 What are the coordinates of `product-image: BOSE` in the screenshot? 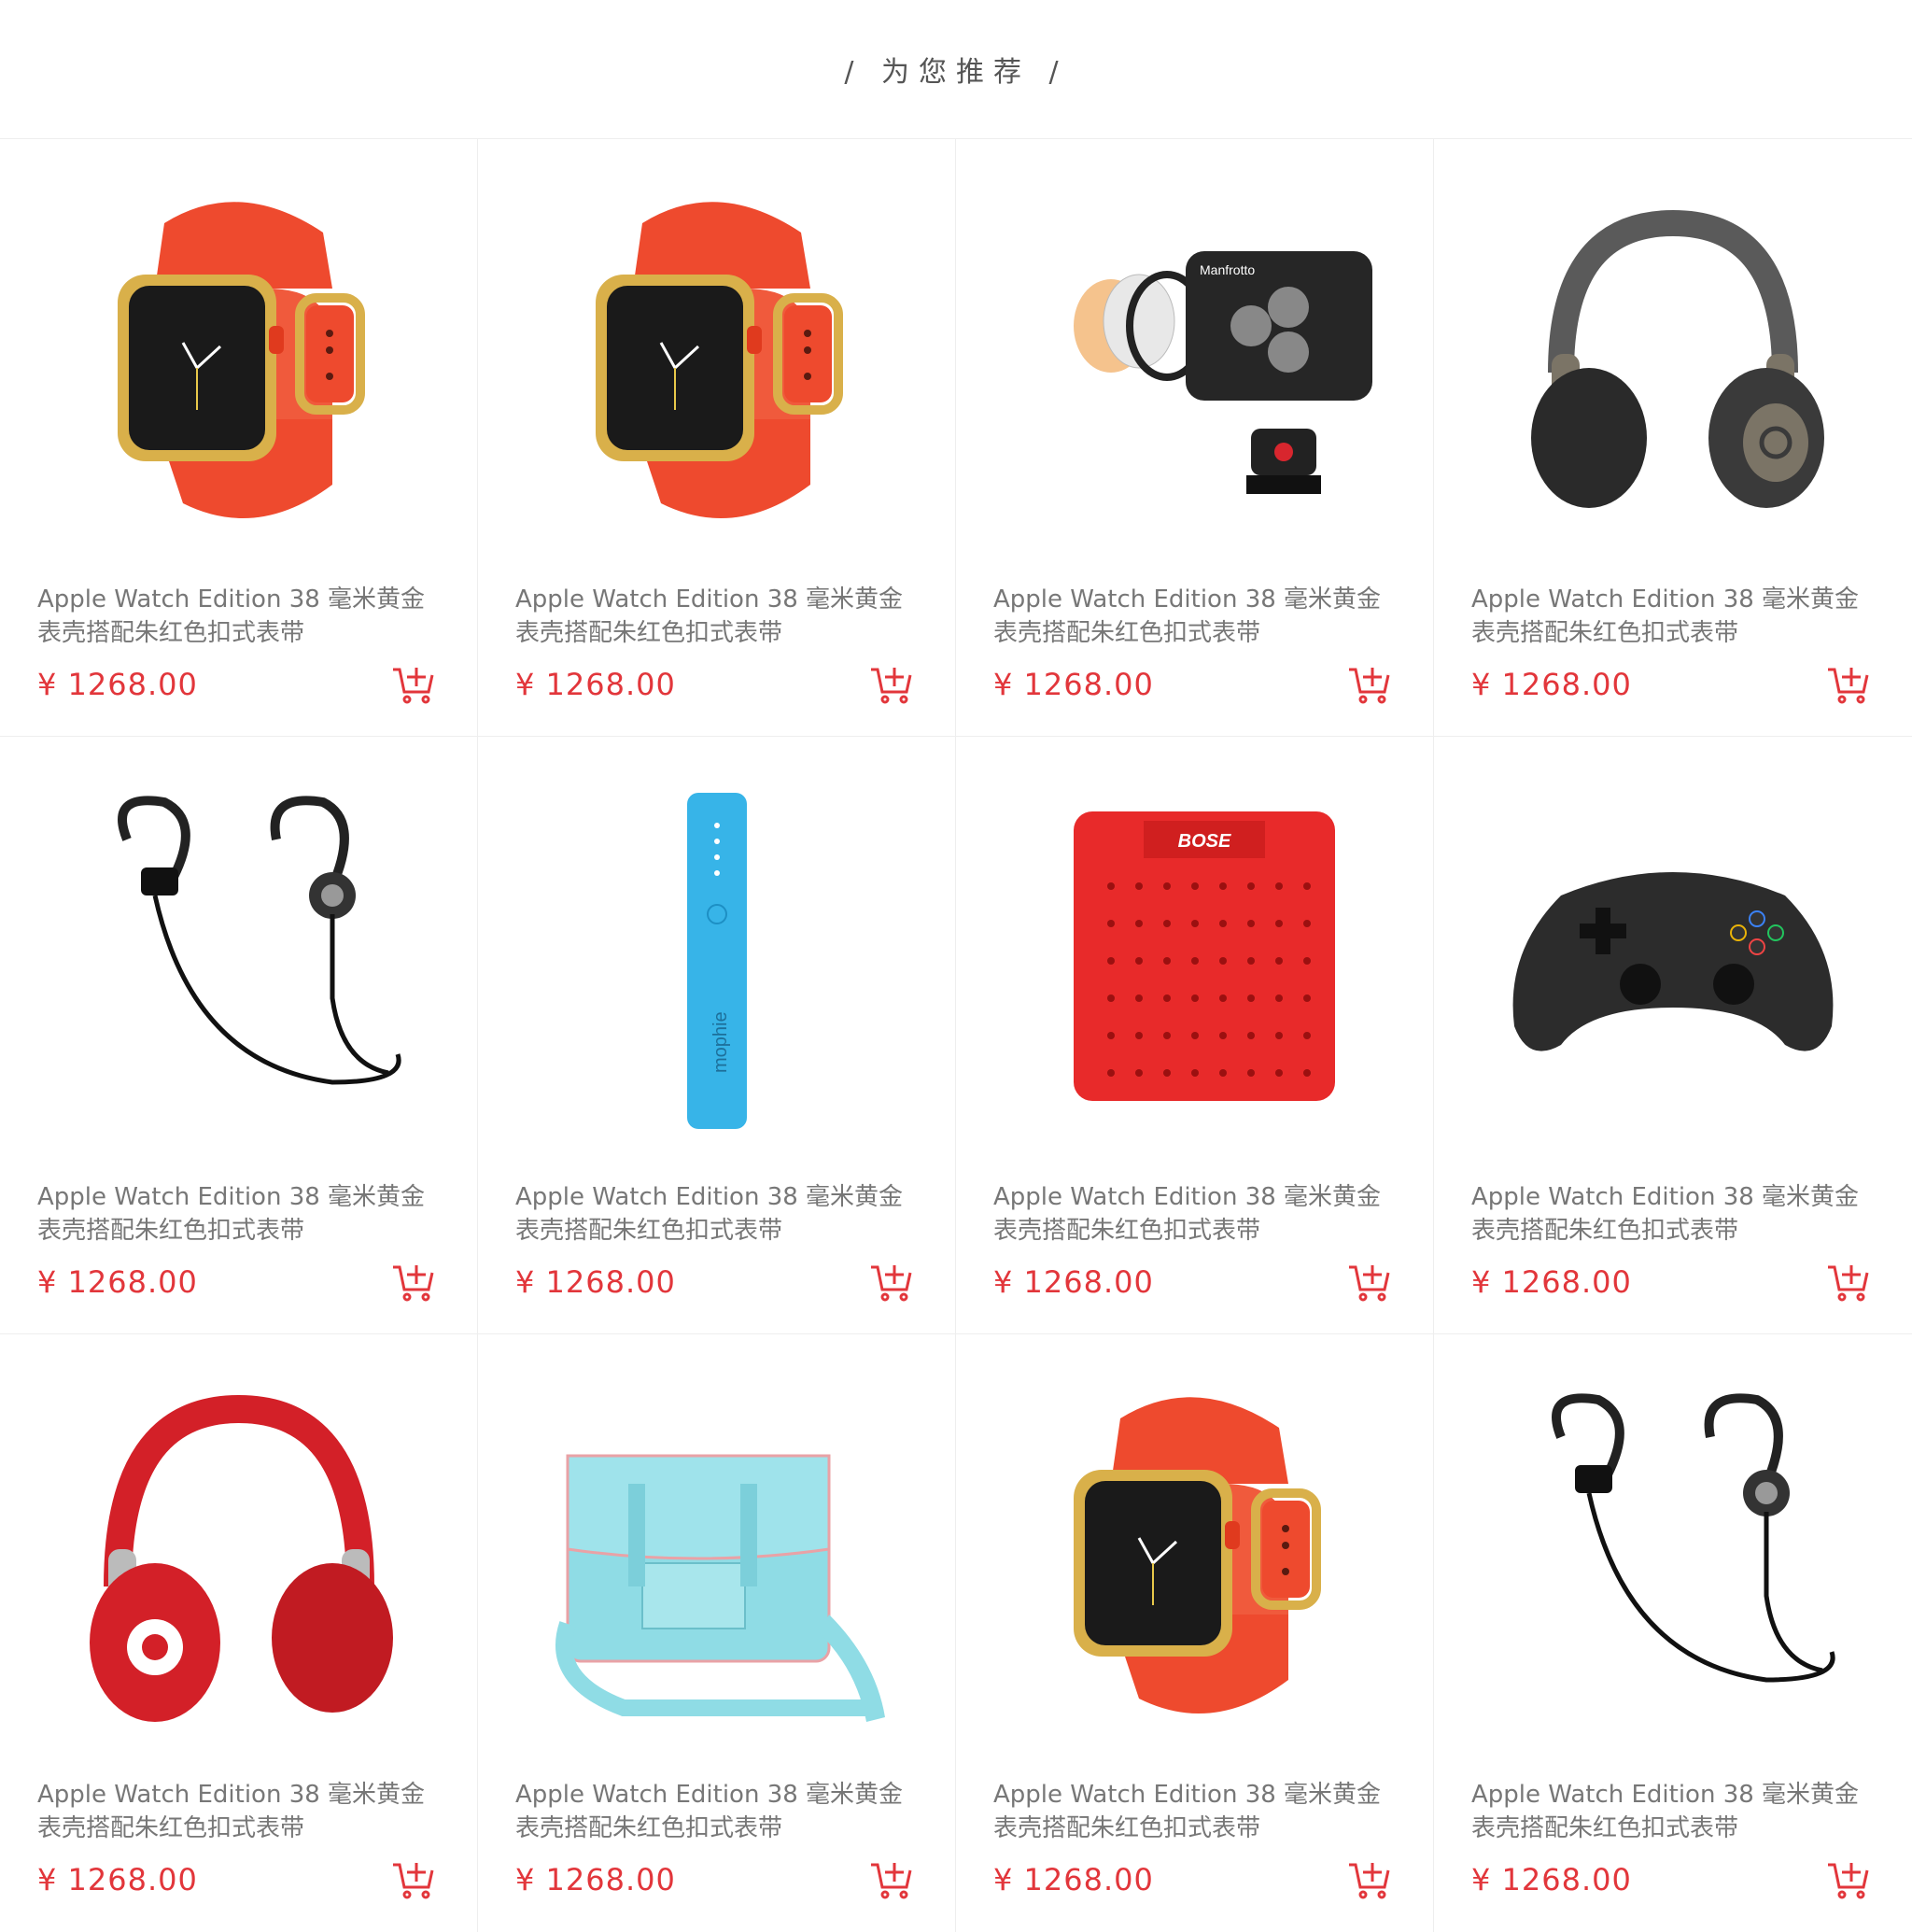 It's located at (1195, 960).